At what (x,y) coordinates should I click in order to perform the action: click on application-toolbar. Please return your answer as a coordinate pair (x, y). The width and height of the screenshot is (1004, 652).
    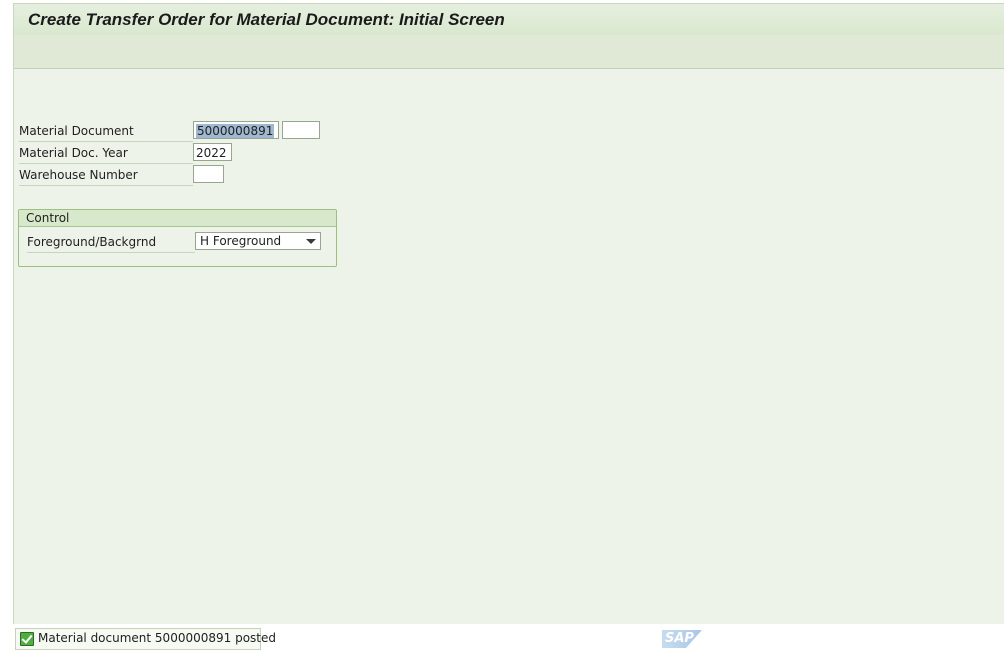
    Looking at the image, I should click on (509, 52).